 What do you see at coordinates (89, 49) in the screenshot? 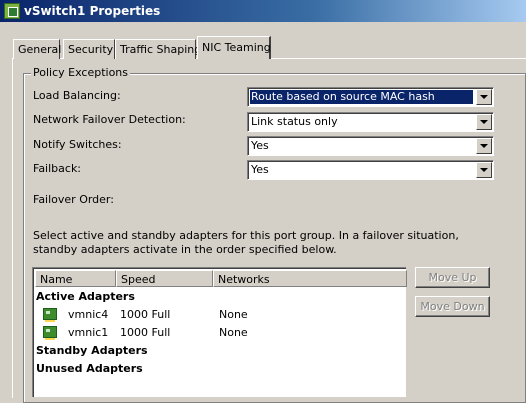
I see `tab-security: Security` at bounding box center [89, 49].